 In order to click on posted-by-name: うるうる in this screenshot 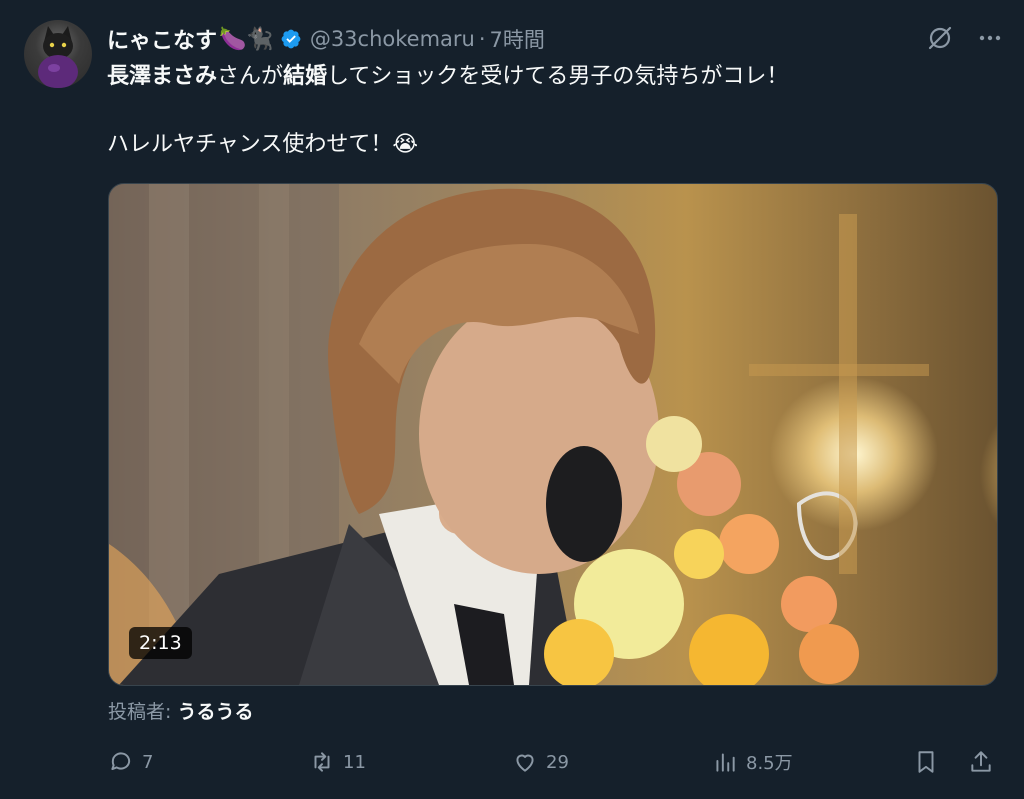, I will do `click(215, 712)`.